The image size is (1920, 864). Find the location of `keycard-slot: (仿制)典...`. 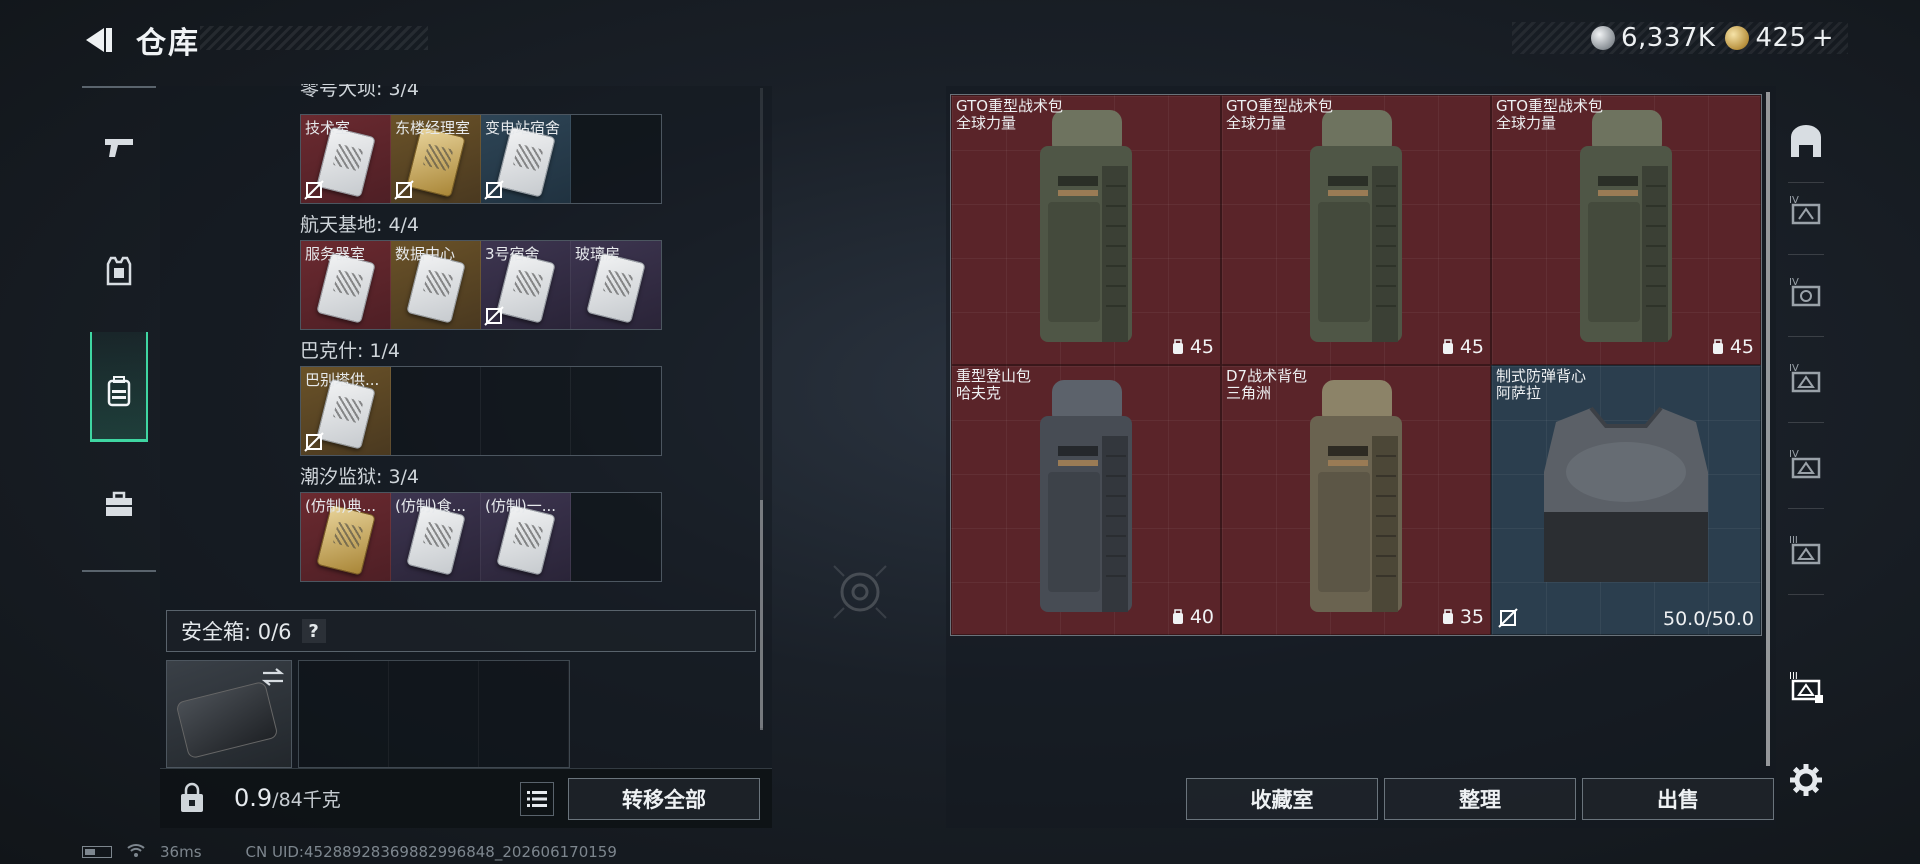

keycard-slot: (仿制)典... is located at coordinates (346, 537).